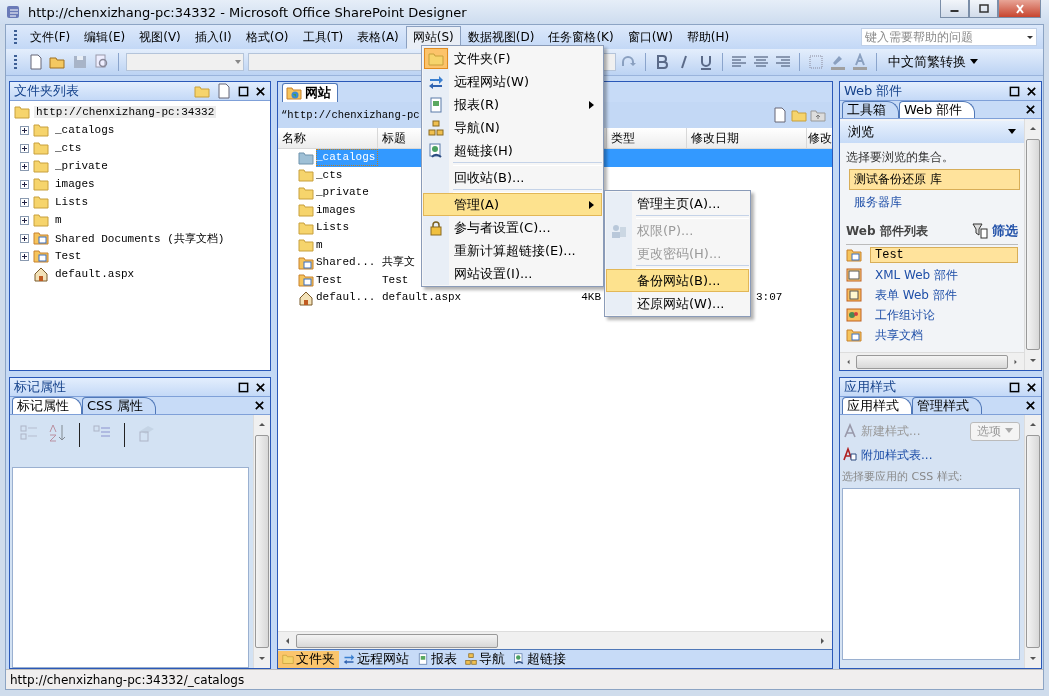  What do you see at coordinates (870, 387) in the screenshot?
I see `panel-title: 应用样式` at bounding box center [870, 387].